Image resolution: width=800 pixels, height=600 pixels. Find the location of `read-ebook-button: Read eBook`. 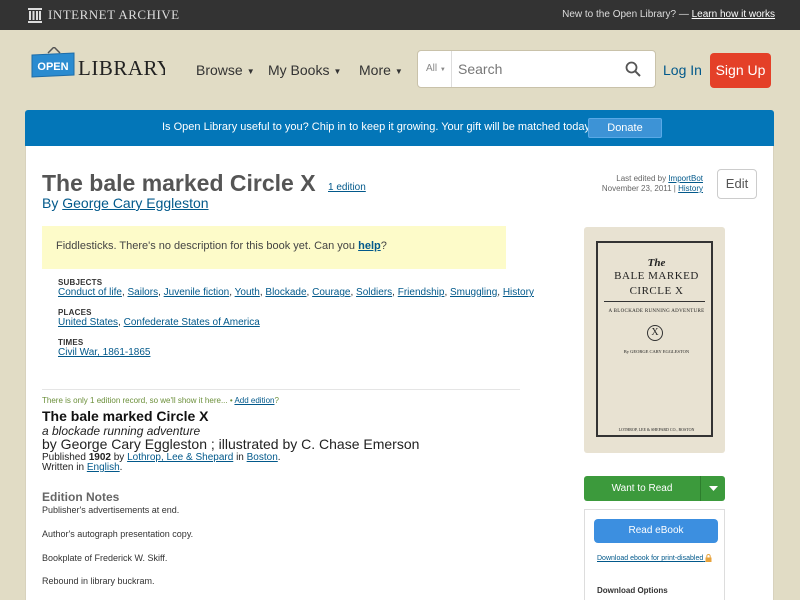

read-ebook-button: Read eBook is located at coordinates (656, 531).